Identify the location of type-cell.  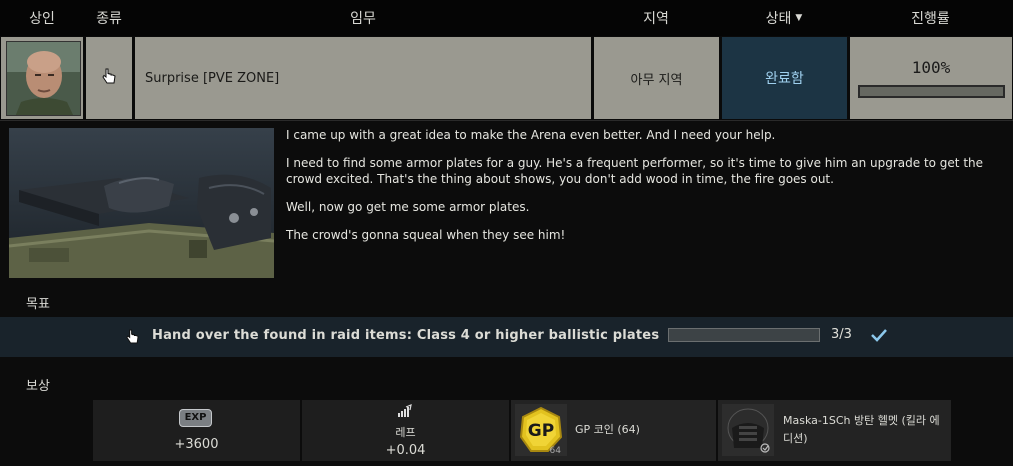
(109, 78).